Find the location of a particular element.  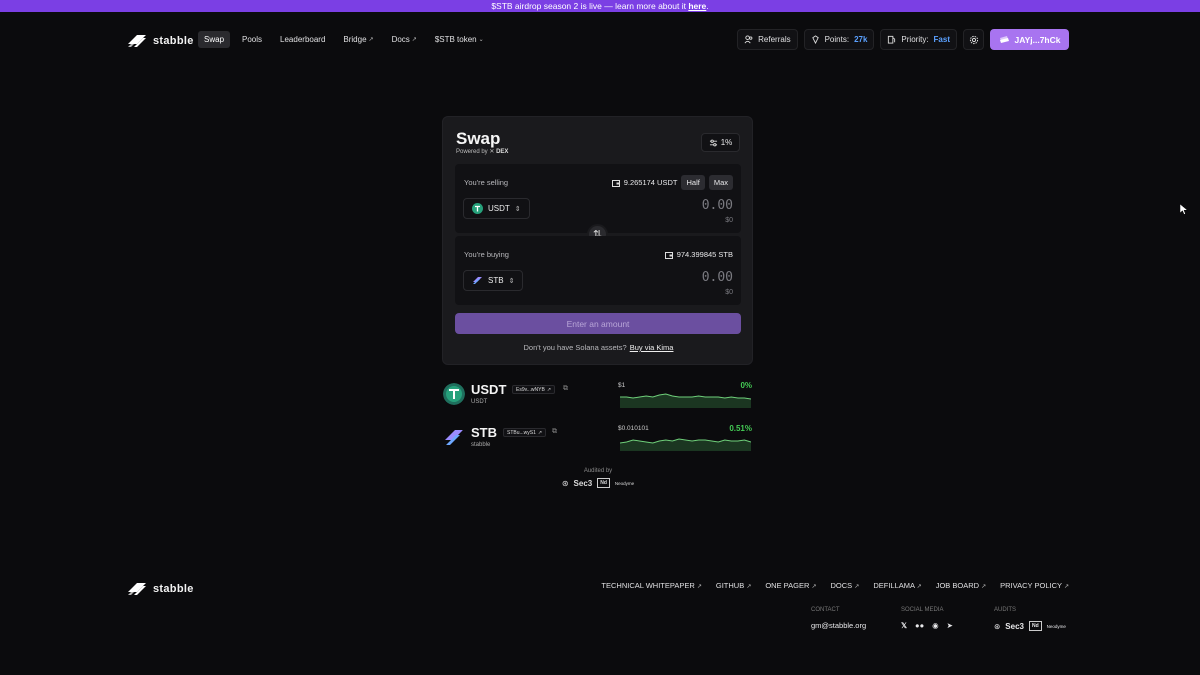

token-address-link: STBu...wyS1 ↗ is located at coordinates (525, 432).